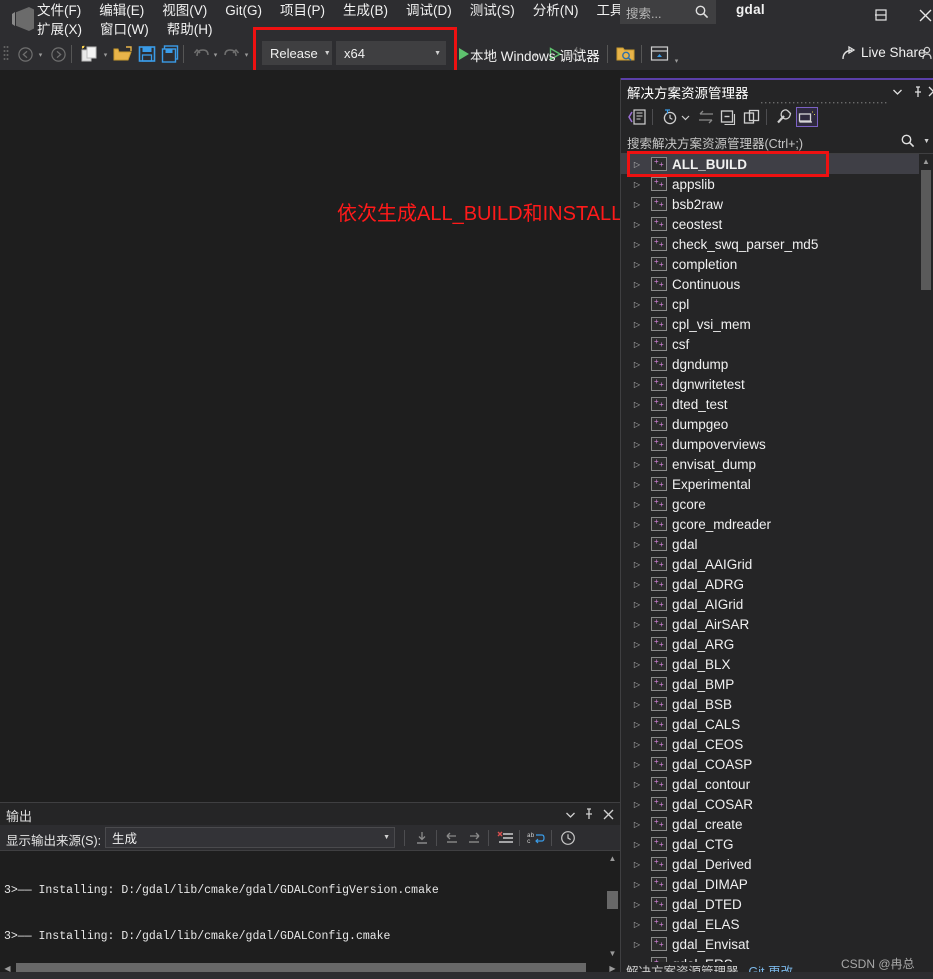  What do you see at coordinates (706, 117) in the screenshot?
I see `sync-with-active-document-icon` at bounding box center [706, 117].